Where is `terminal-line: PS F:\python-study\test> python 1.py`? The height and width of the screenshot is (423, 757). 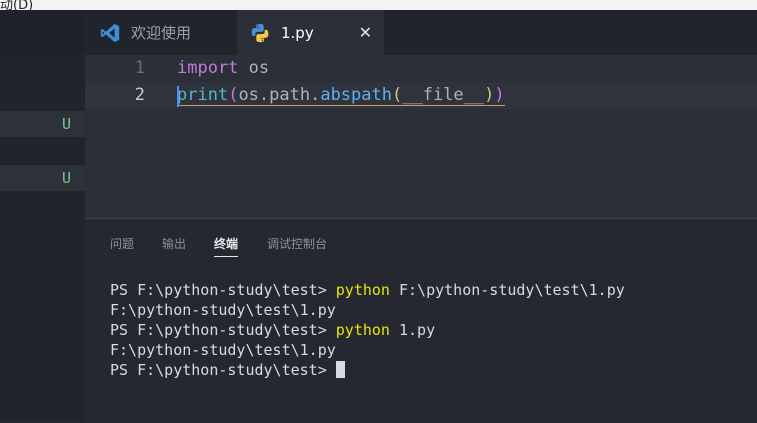
terminal-line: PS F:\python-study\test> python 1.py is located at coordinates (367, 331).